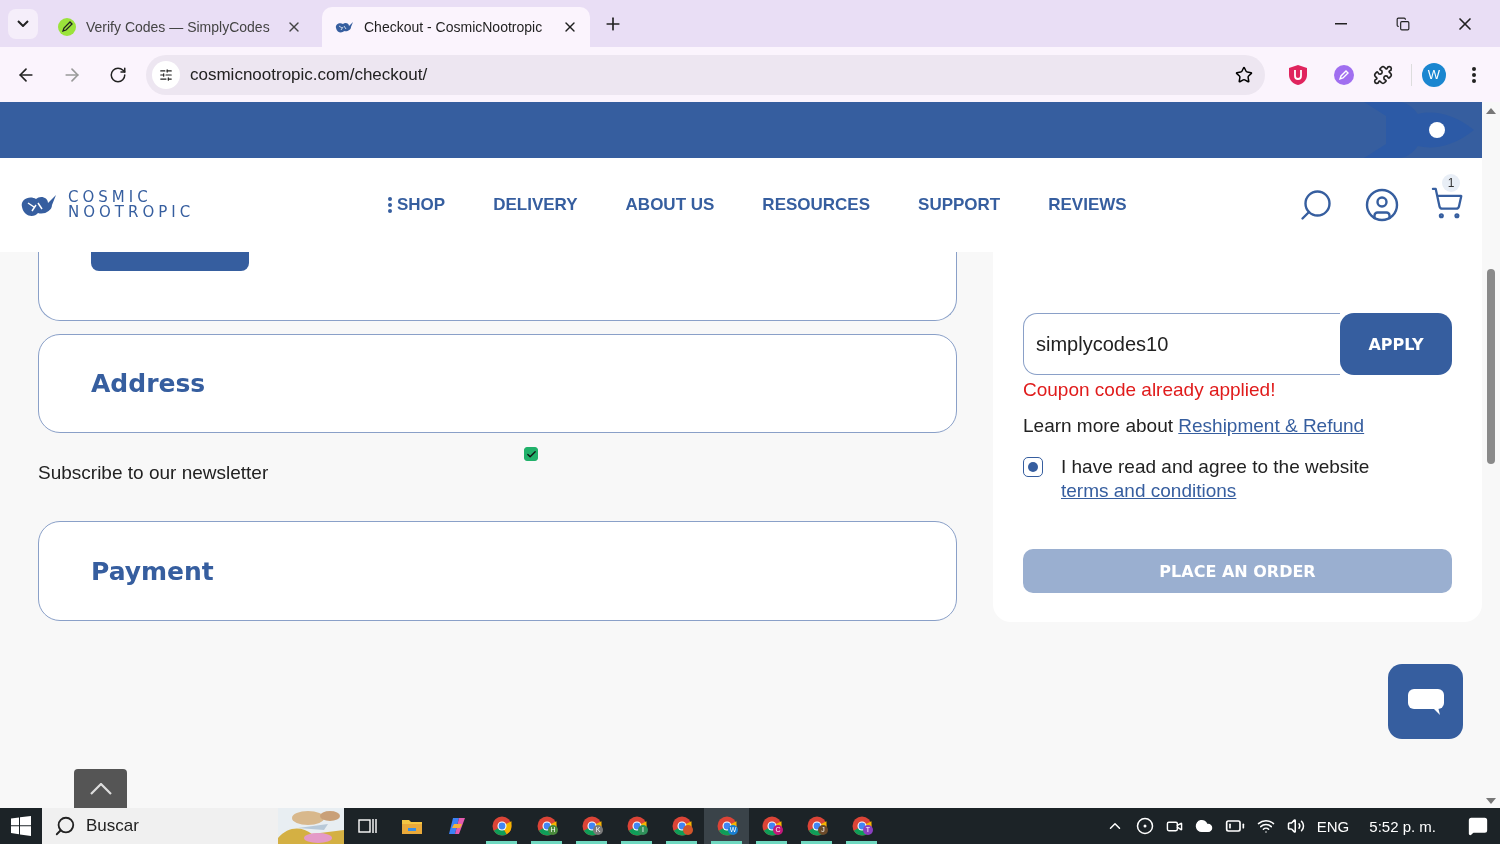  What do you see at coordinates (366, 826) in the screenshot?
I see `task-view-icon` at bounding box center [366, 826].